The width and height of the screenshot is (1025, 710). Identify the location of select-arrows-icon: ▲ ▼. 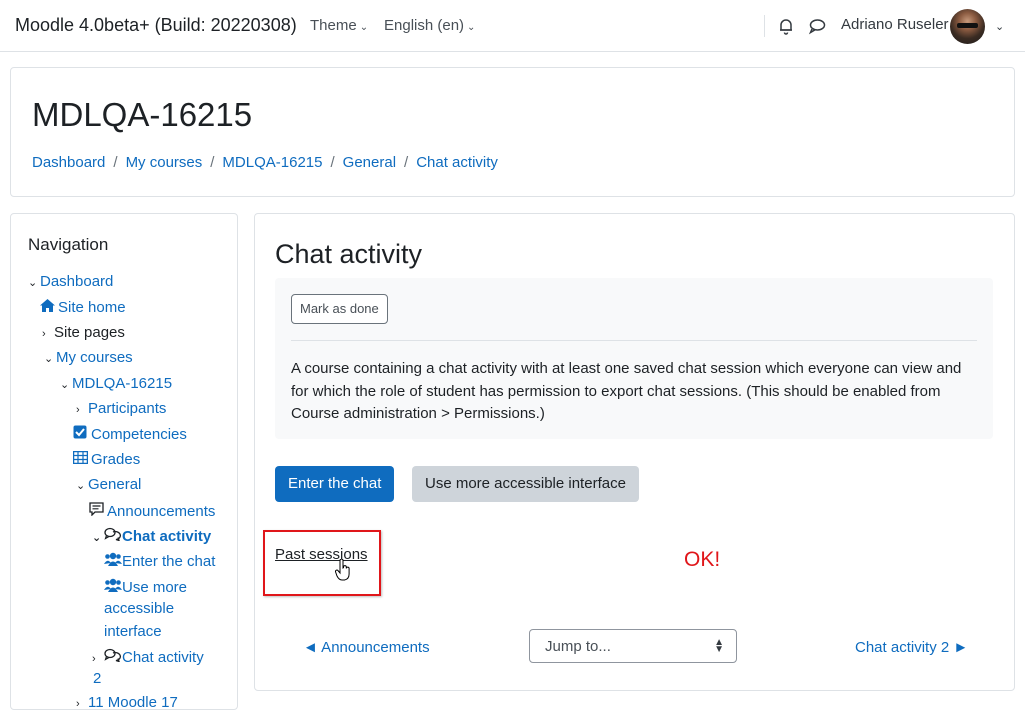
(719, 646).